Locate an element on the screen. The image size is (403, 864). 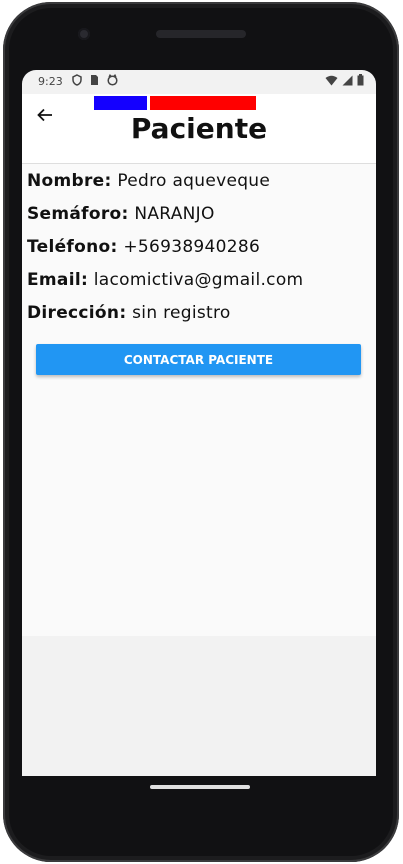
direccion-label: Dirección: is located at coordinates (77, 313).